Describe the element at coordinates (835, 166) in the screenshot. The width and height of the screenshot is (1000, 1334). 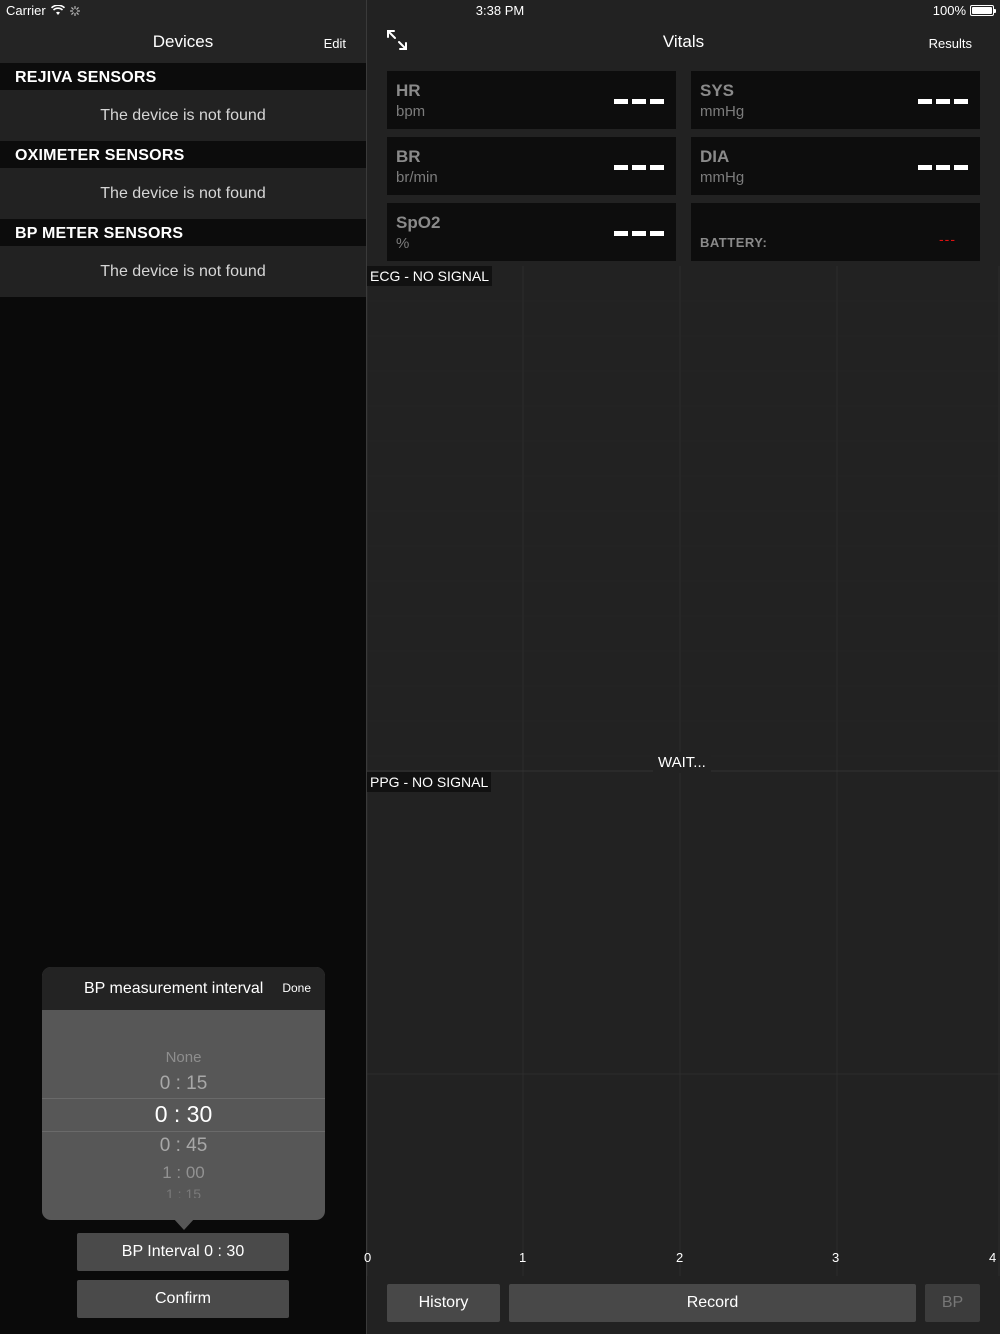
I see `dia-tile: DIA mmHg` at that location.